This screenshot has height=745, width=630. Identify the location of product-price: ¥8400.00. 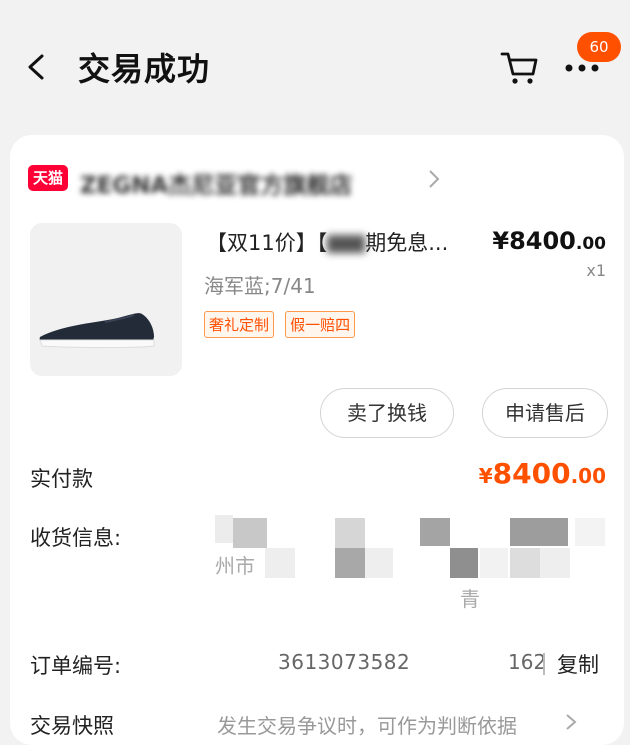
(549, 241).